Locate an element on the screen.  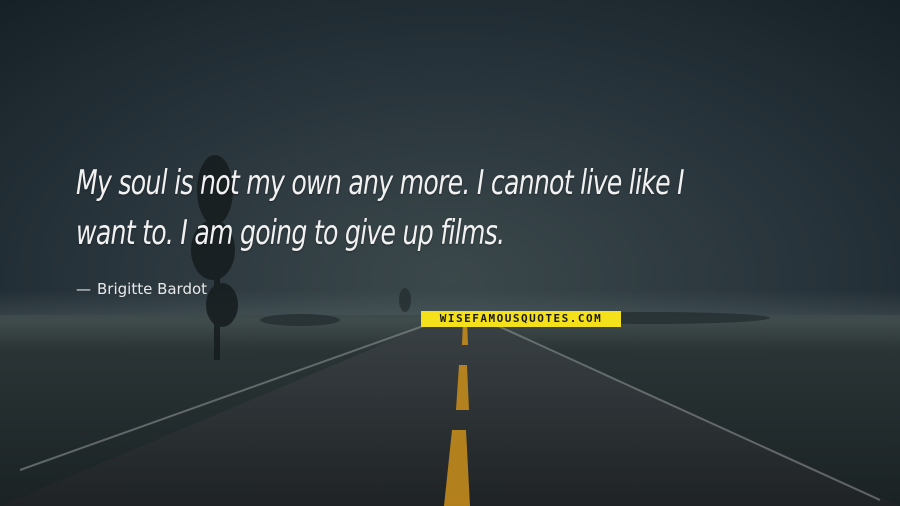
author-name: Brigitte Bardot is located at coordinates (152, 289).